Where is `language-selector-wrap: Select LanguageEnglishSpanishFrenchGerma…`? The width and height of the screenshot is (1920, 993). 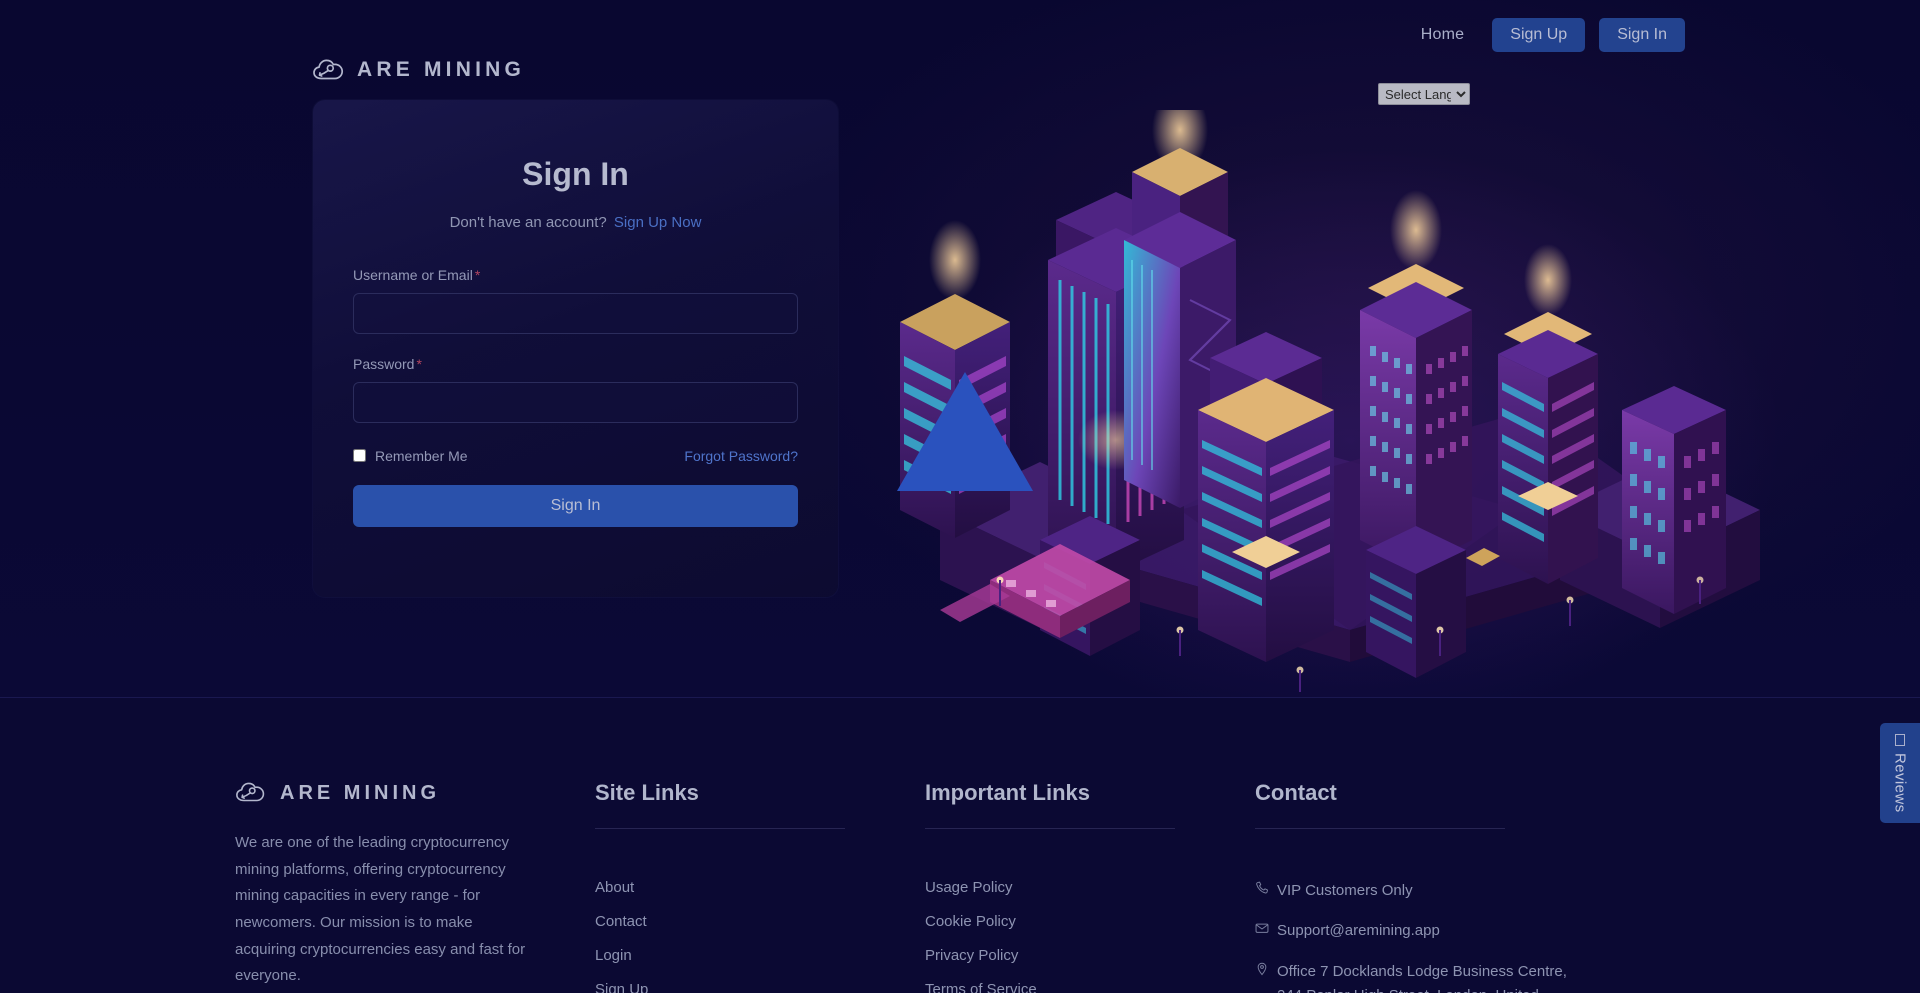 language-selector-wrap: Select LanguageEnglishSpanishFrenchGerma… is located at coordinates (1424, 94).